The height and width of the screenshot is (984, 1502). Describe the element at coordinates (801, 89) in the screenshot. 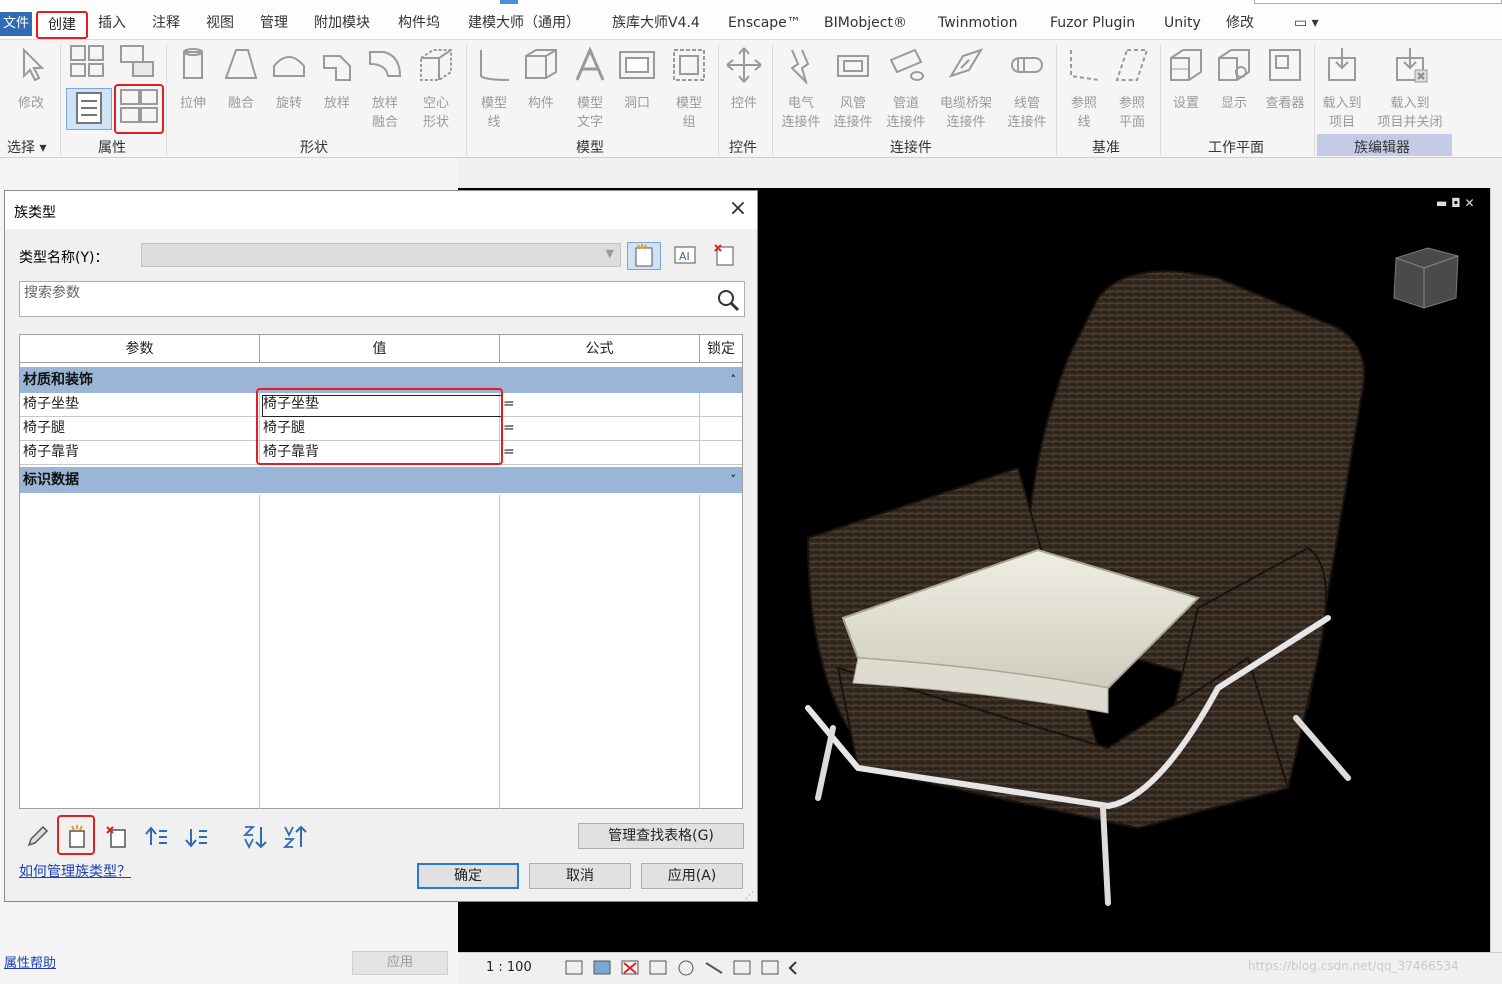

I see `electrical-connector-button: 电气 连接件` at that location.